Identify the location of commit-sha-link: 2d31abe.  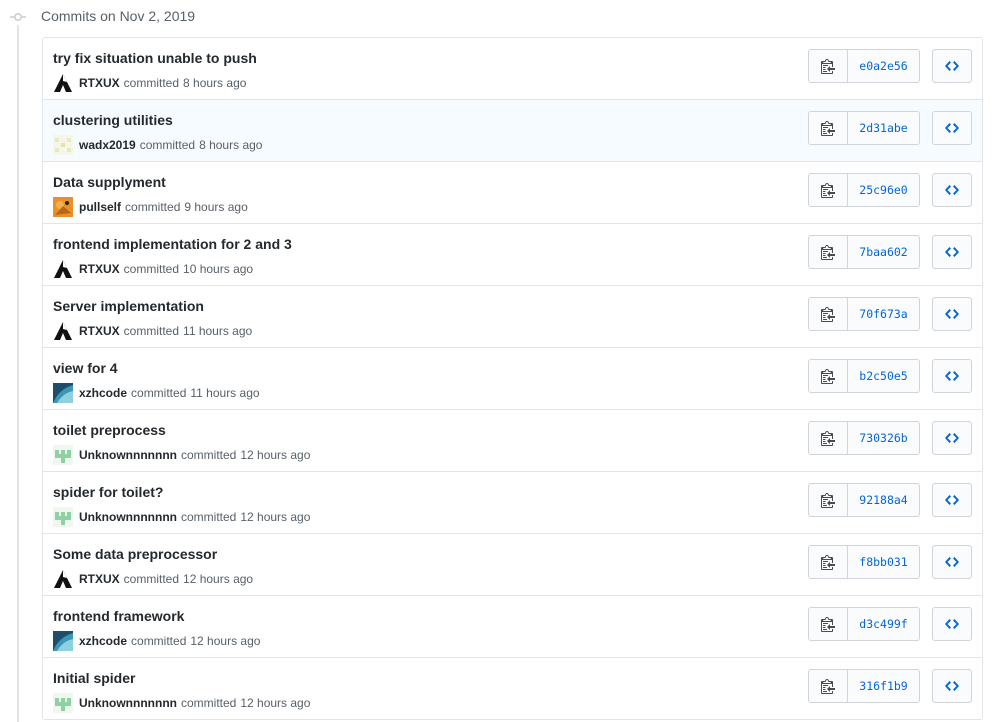
(884, 128).